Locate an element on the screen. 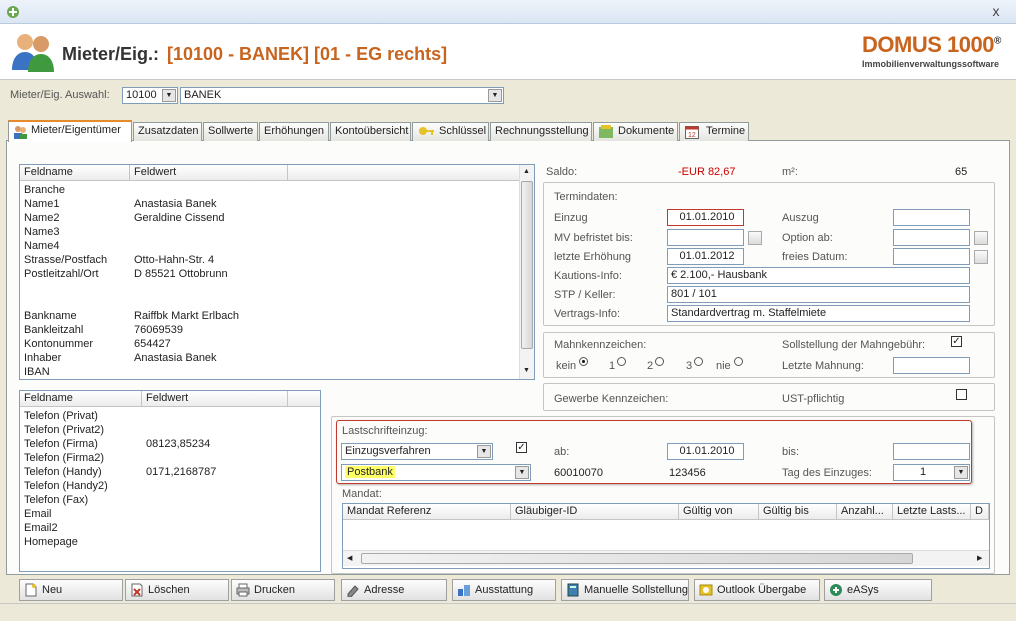 This screenshot has width=1016, height=621. mahn-option-2-label: 2 is located at coordinates (650, 366).